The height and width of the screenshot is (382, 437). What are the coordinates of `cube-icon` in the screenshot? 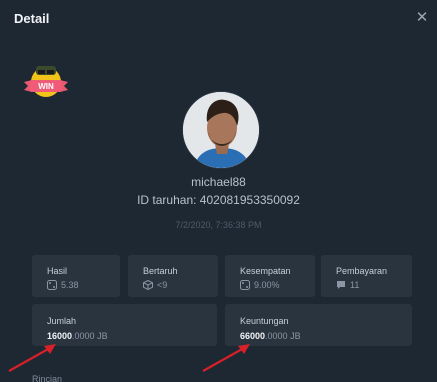 It's located at (148, 285).